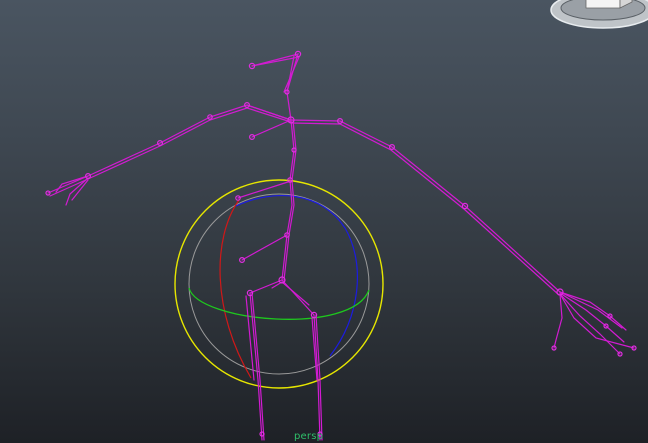  I want to click on left-leg-chain, so click(255, 366).